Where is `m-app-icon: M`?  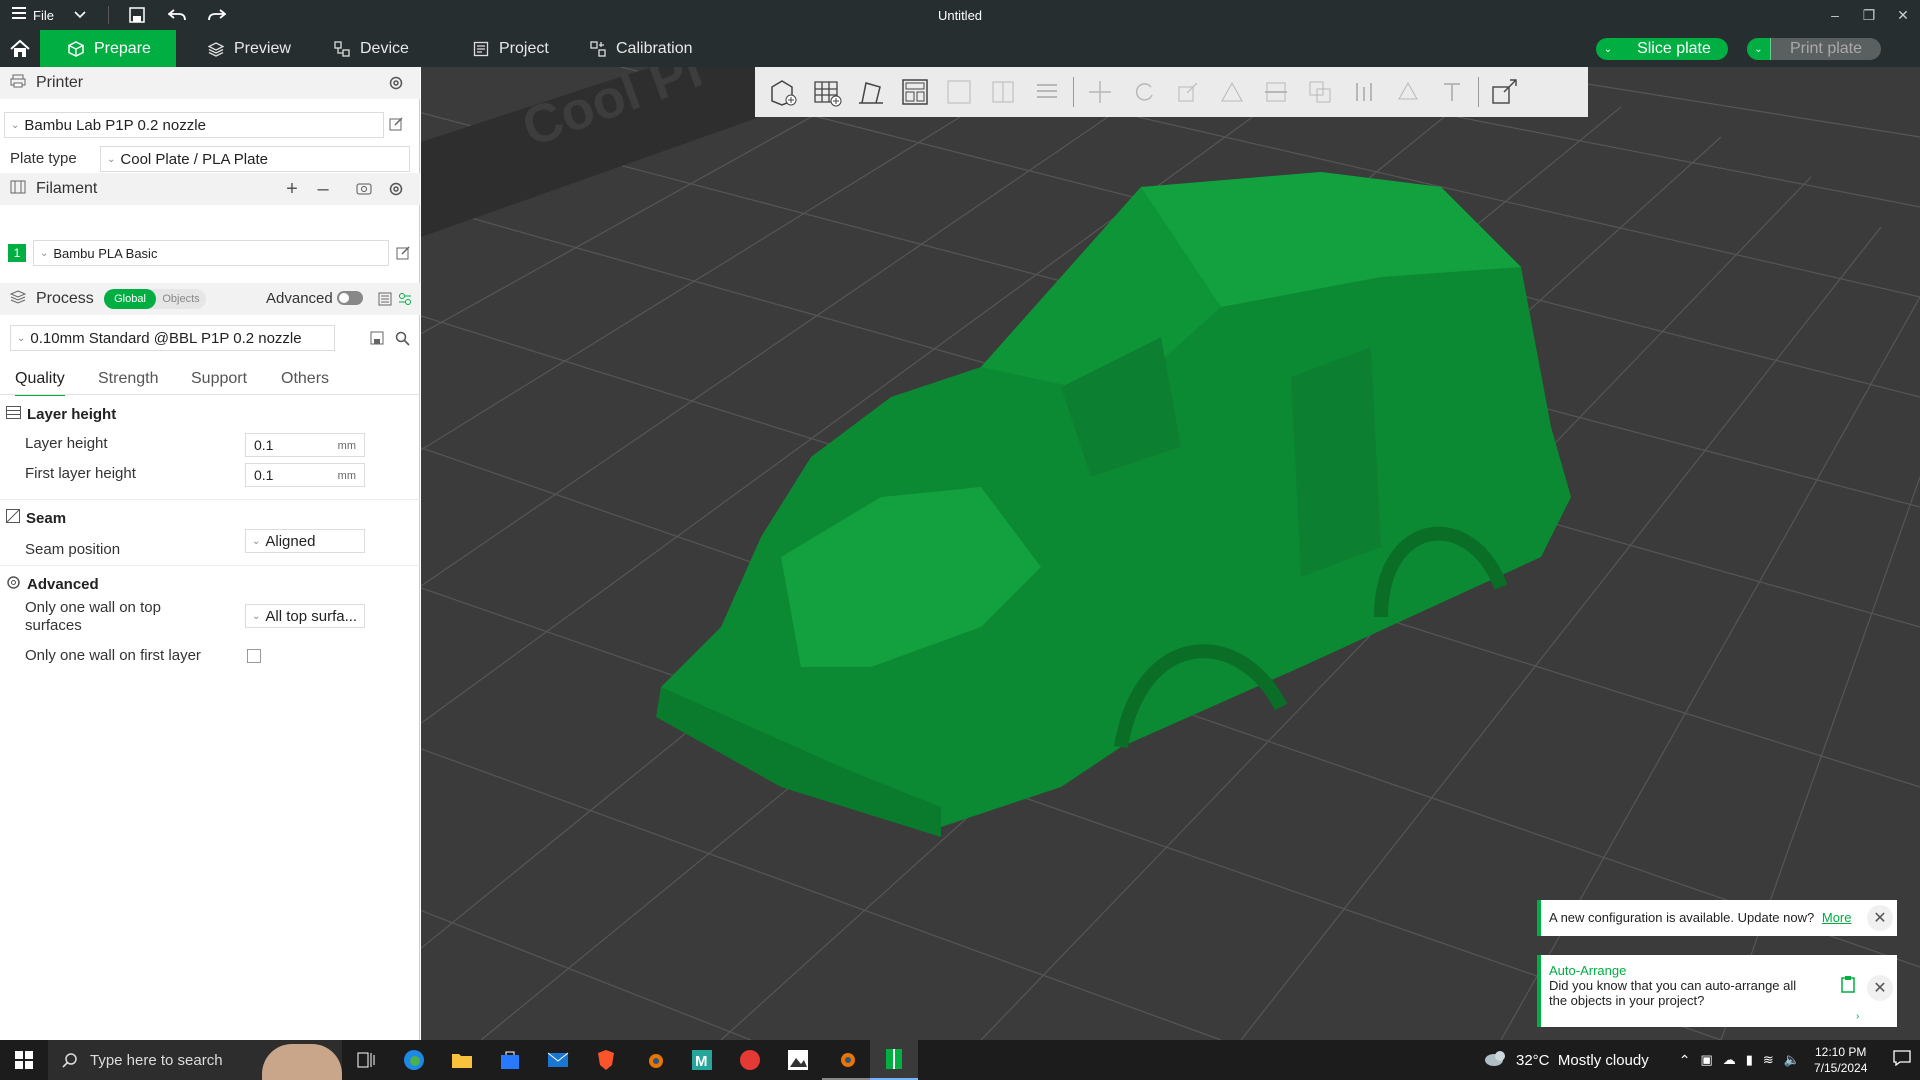 m-app-icon: M is located at coordinates (702, 1060).